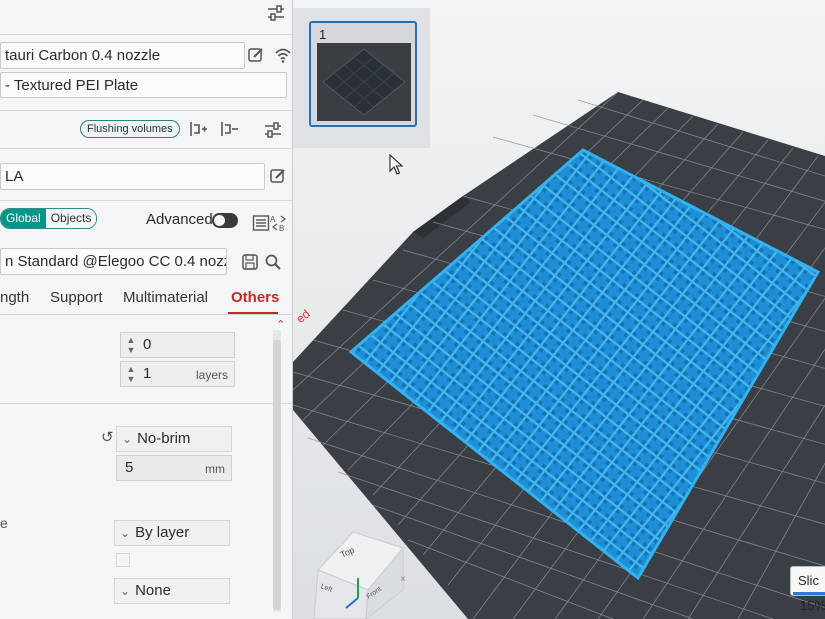  Describe the element at coordinates (14, 297) in the screenshot. I see `tab-strength: ngth` at that location.